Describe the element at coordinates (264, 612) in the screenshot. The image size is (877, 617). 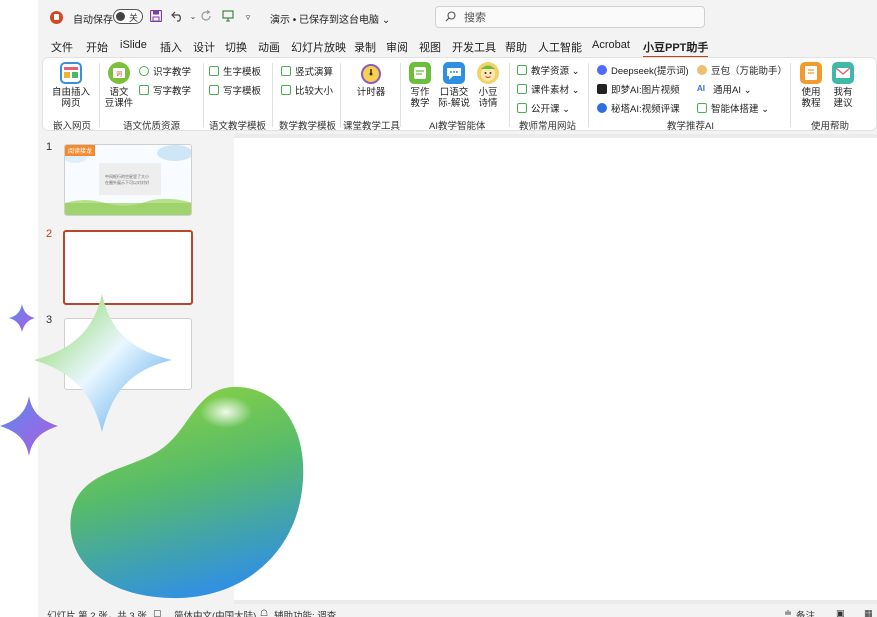
I see `accessibility-icon: ☖` at that location.